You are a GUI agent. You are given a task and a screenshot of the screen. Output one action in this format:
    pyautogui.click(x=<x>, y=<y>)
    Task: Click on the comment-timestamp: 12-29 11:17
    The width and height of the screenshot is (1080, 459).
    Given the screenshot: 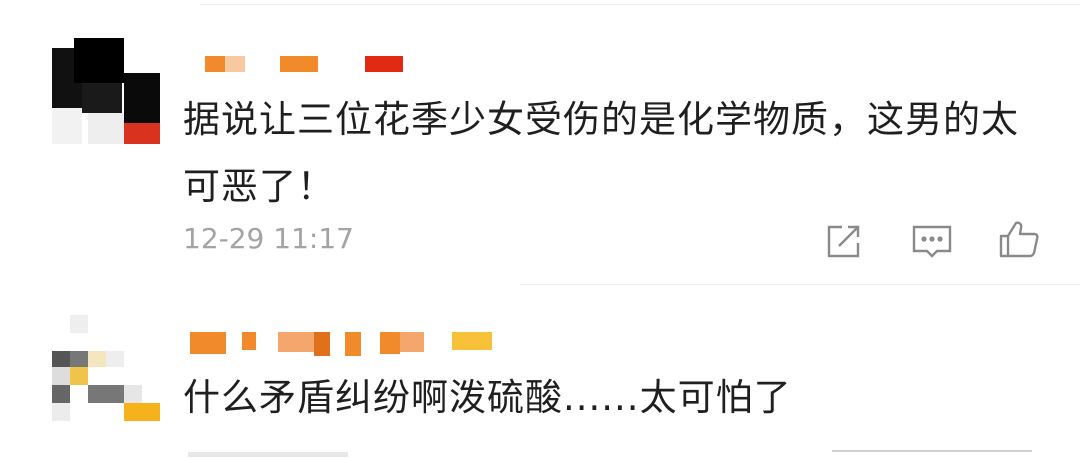 What is the action you would take?
    pyautogui.click(x=268, y=238)
    